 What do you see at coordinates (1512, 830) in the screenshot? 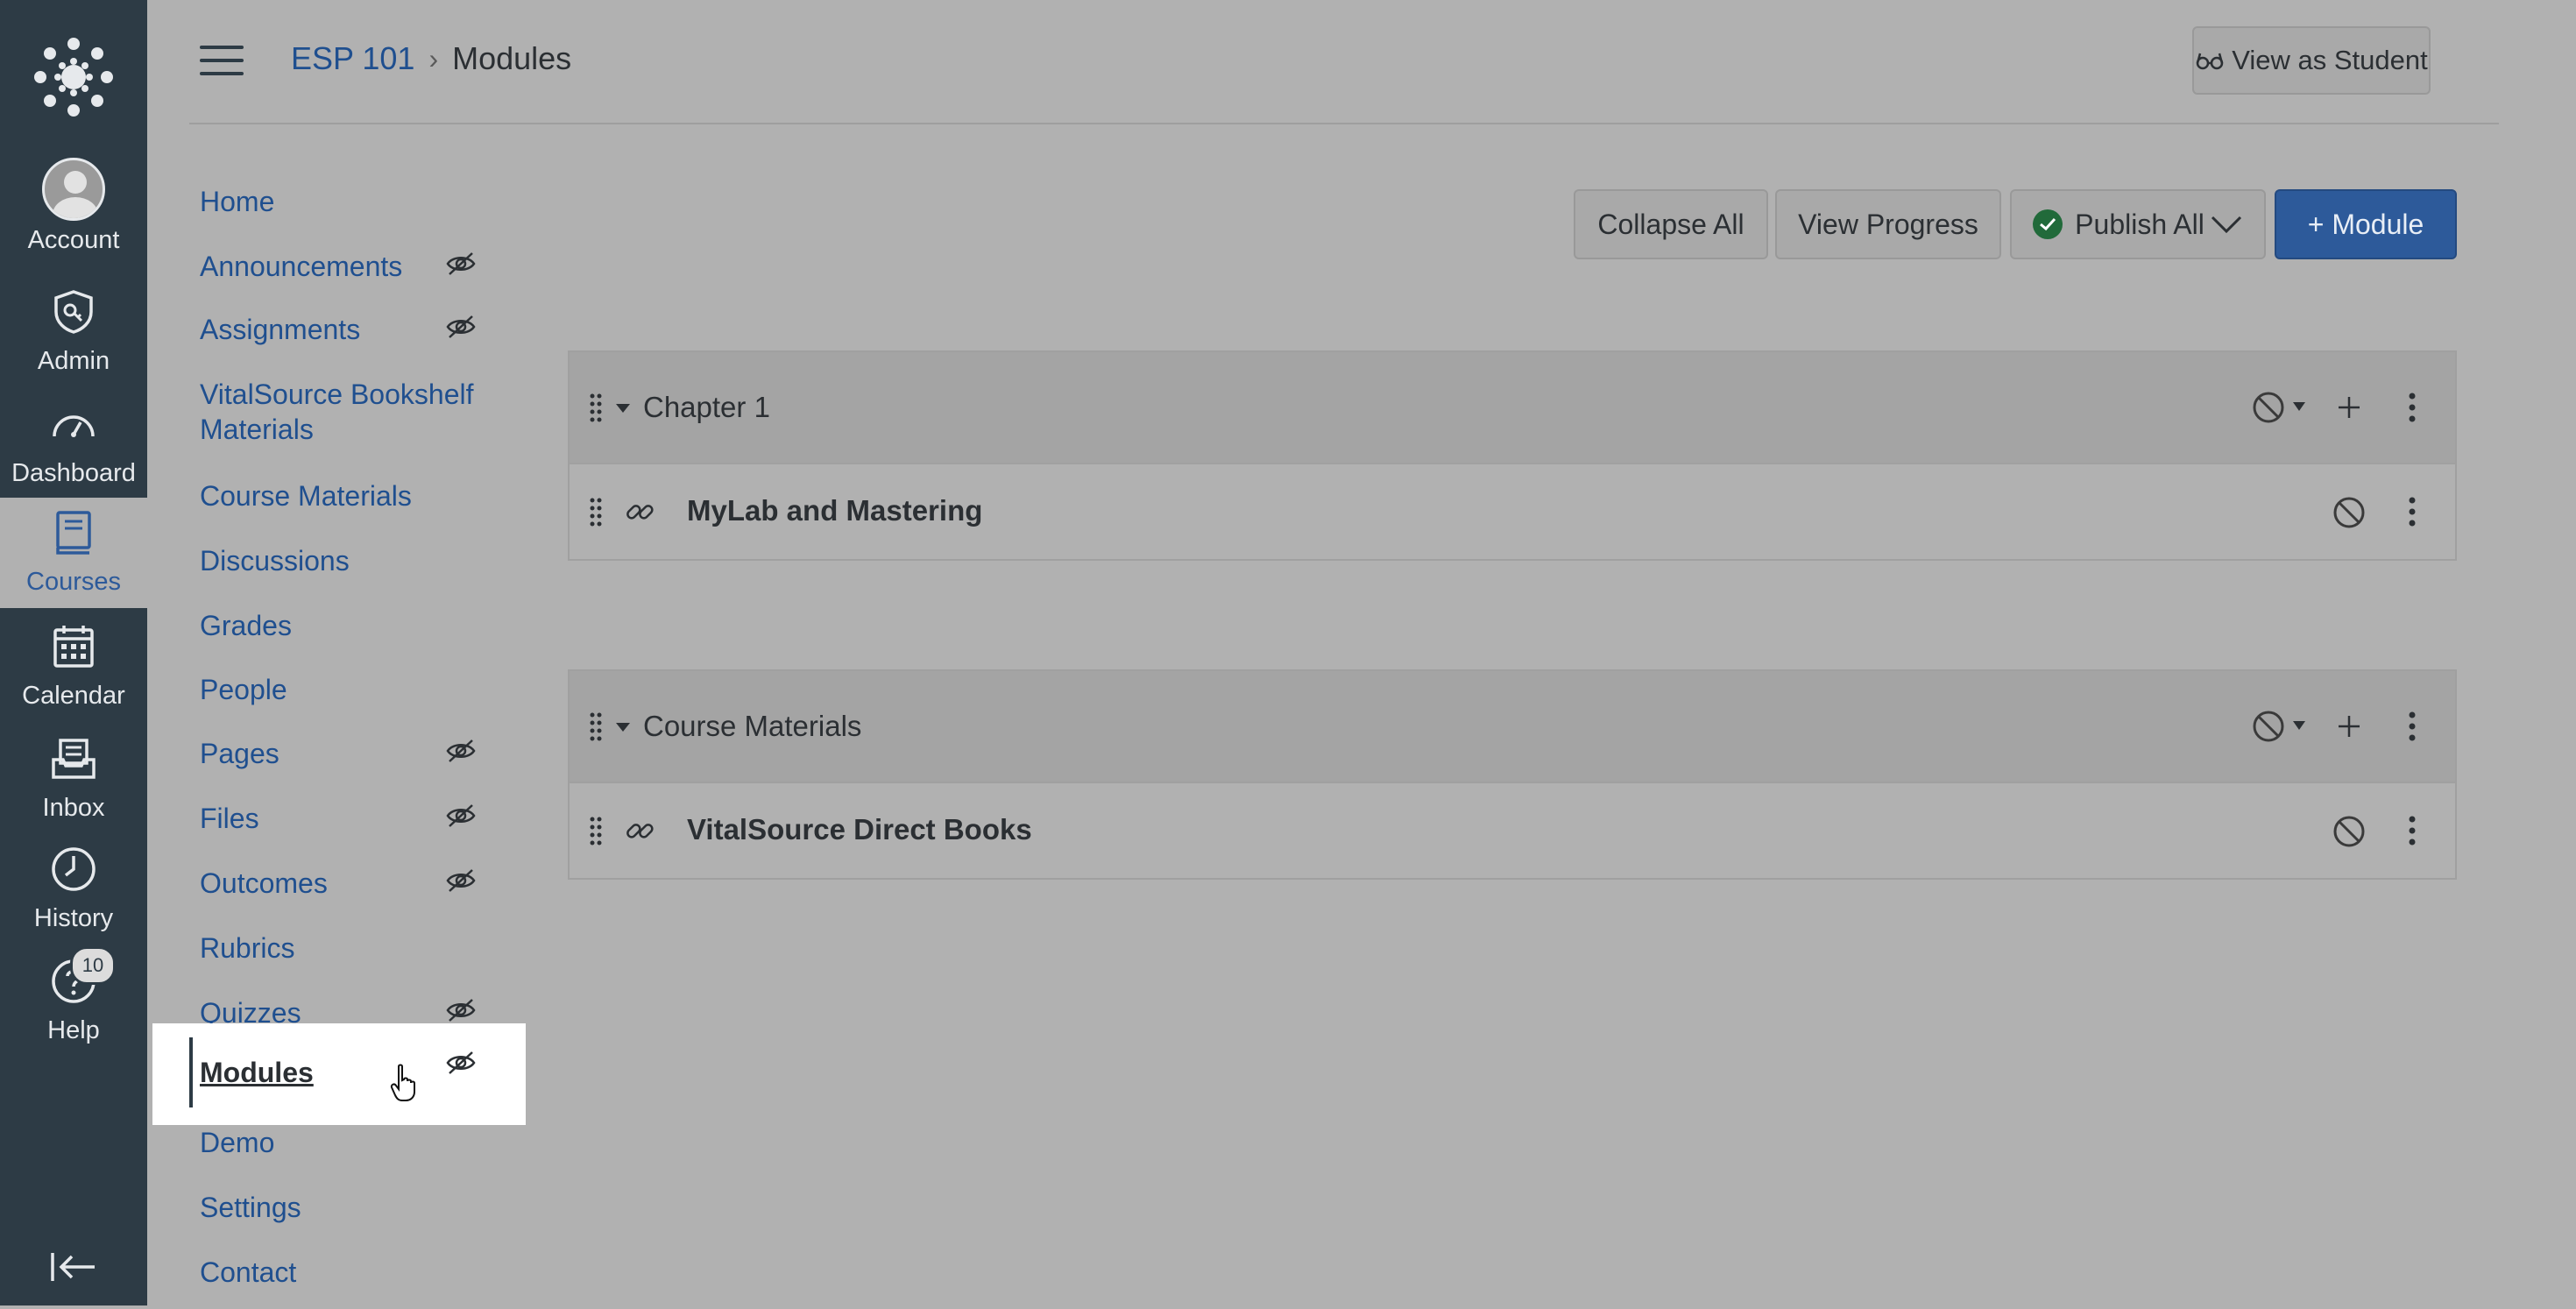
I see `module-item: VitalSource Direct Books` at bounding box center [1512, 830].